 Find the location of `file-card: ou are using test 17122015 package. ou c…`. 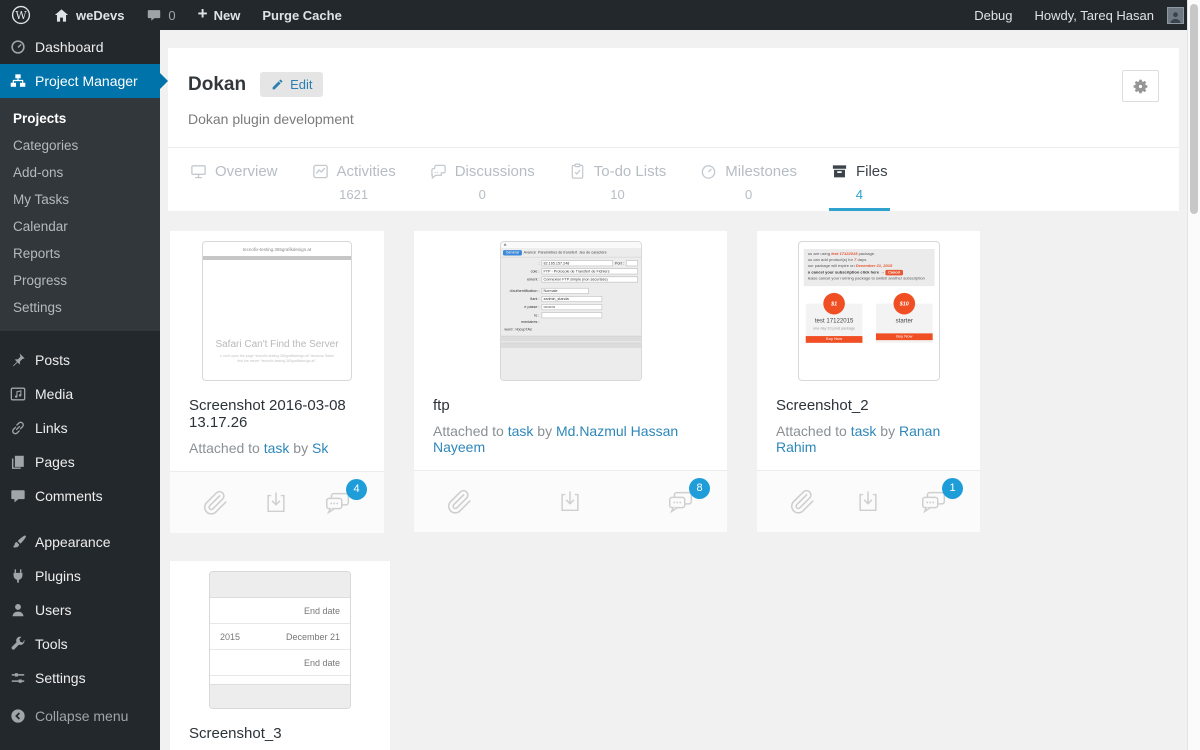

file-card: ou are using test 17122015 package. ou c… is located at coordinates (868, 381).